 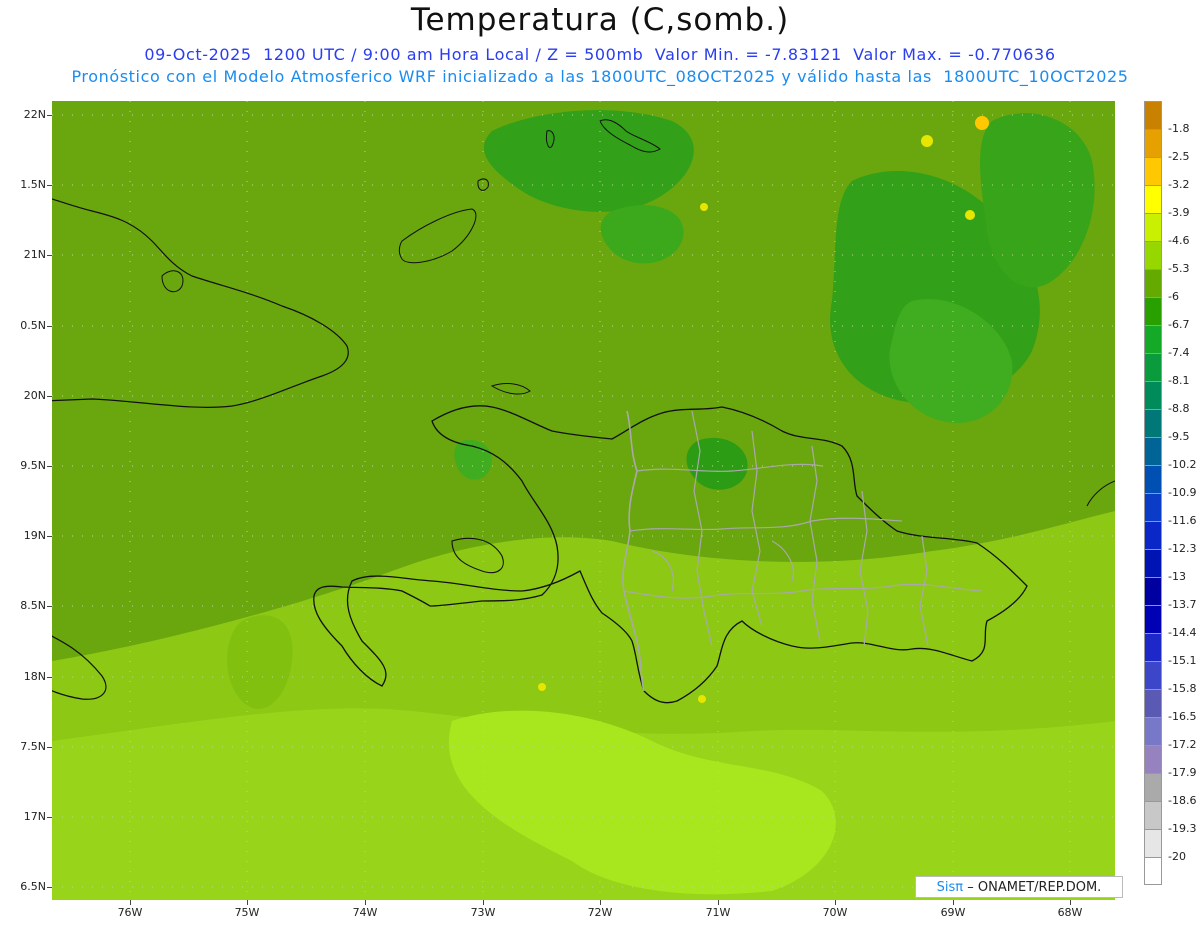 What do you see at coordinates (34, 395) in the screenshot?
I see `lat-label: 20N` at bounding box center [34, 395].